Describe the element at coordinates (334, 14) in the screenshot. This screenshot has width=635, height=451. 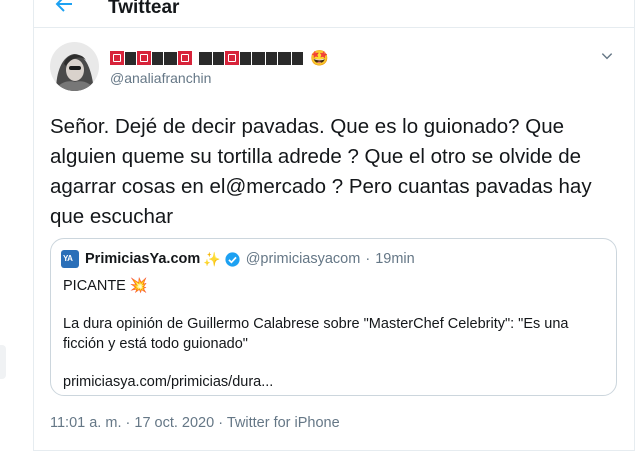
I see `page-header: Twittear` at that location.